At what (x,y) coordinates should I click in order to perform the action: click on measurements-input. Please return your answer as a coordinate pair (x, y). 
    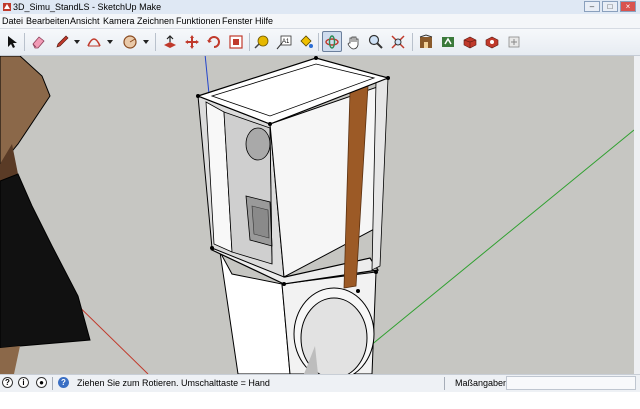
    Looking at the image, I should click on (571, 383).